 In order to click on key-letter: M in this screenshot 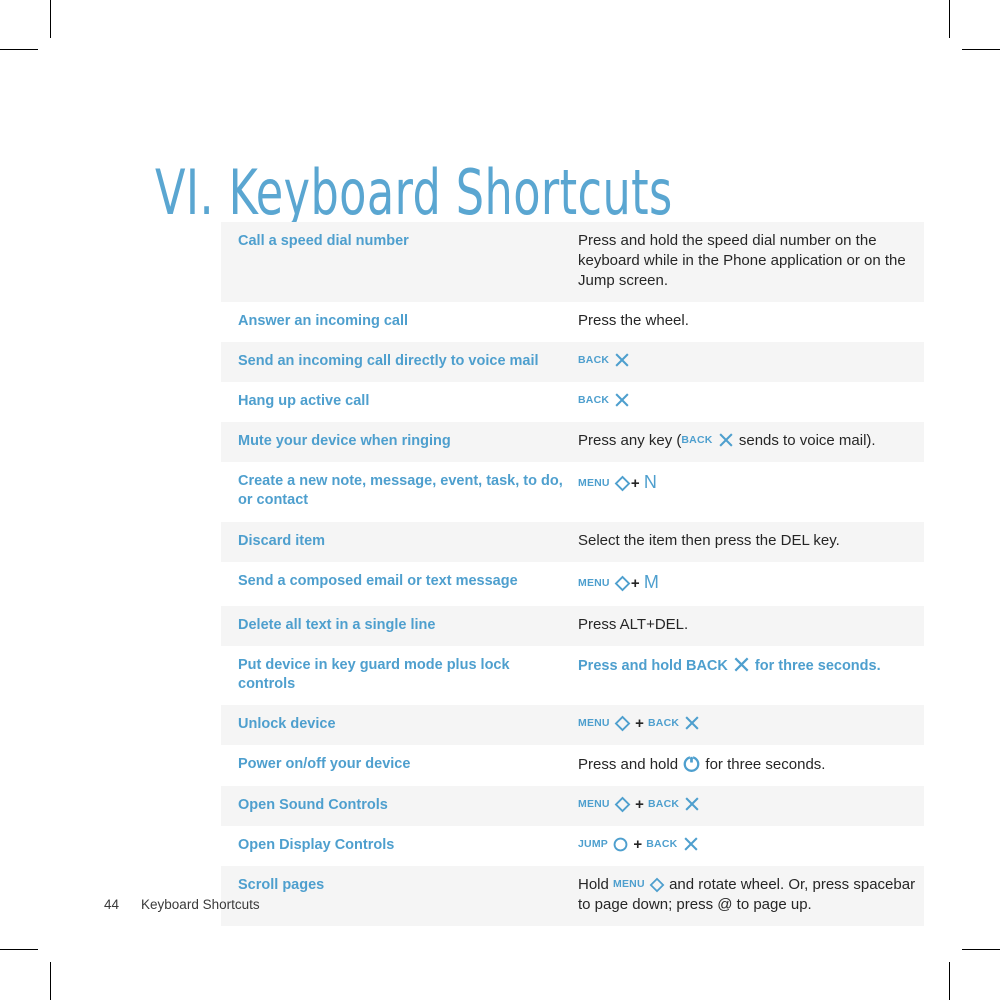, I will do `click(651, 581)`.